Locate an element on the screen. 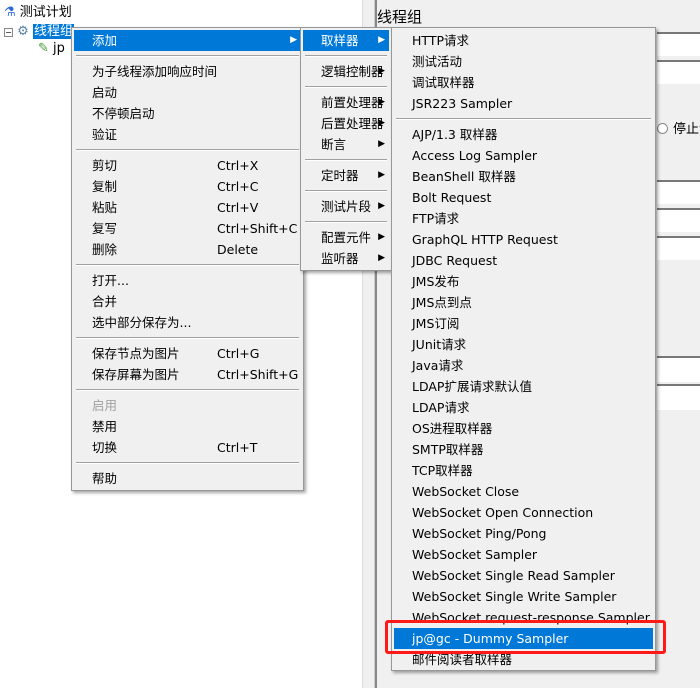  menu-item: 启动 is located at coordinates (187, 92).